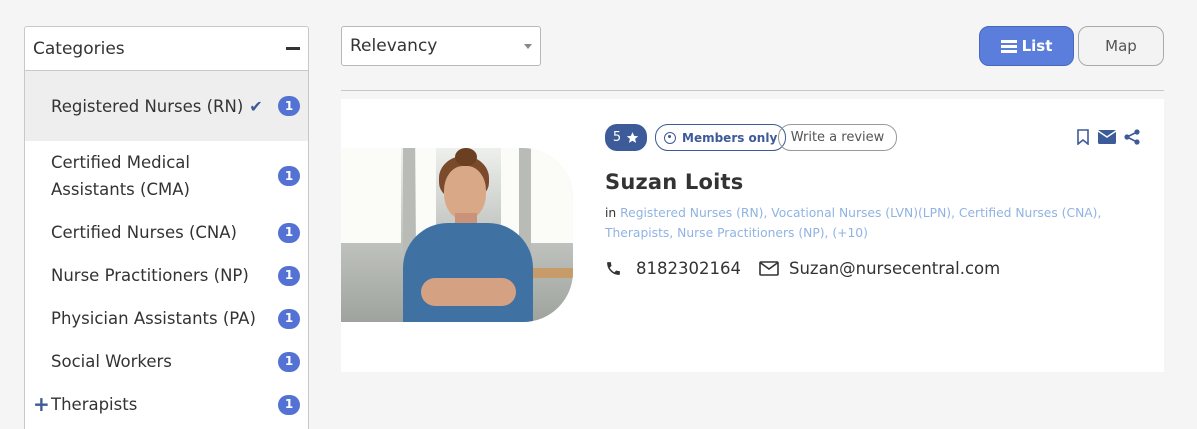 This screenshot has height=429, width=1197. I want to click on write-review-button: Write a review, so click(837, 137).